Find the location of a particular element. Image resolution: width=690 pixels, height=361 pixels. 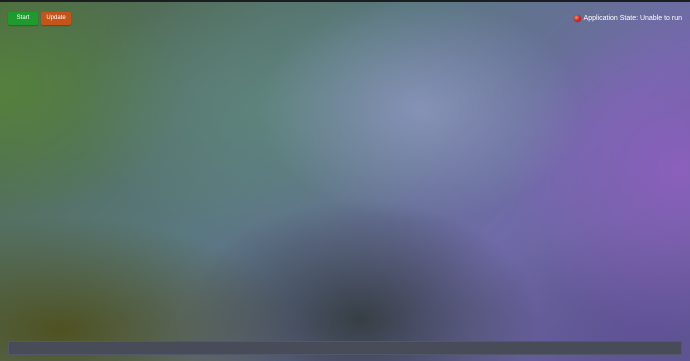

application-state-indicator: Application State: Unable to run is located at coordinates (627, 18).